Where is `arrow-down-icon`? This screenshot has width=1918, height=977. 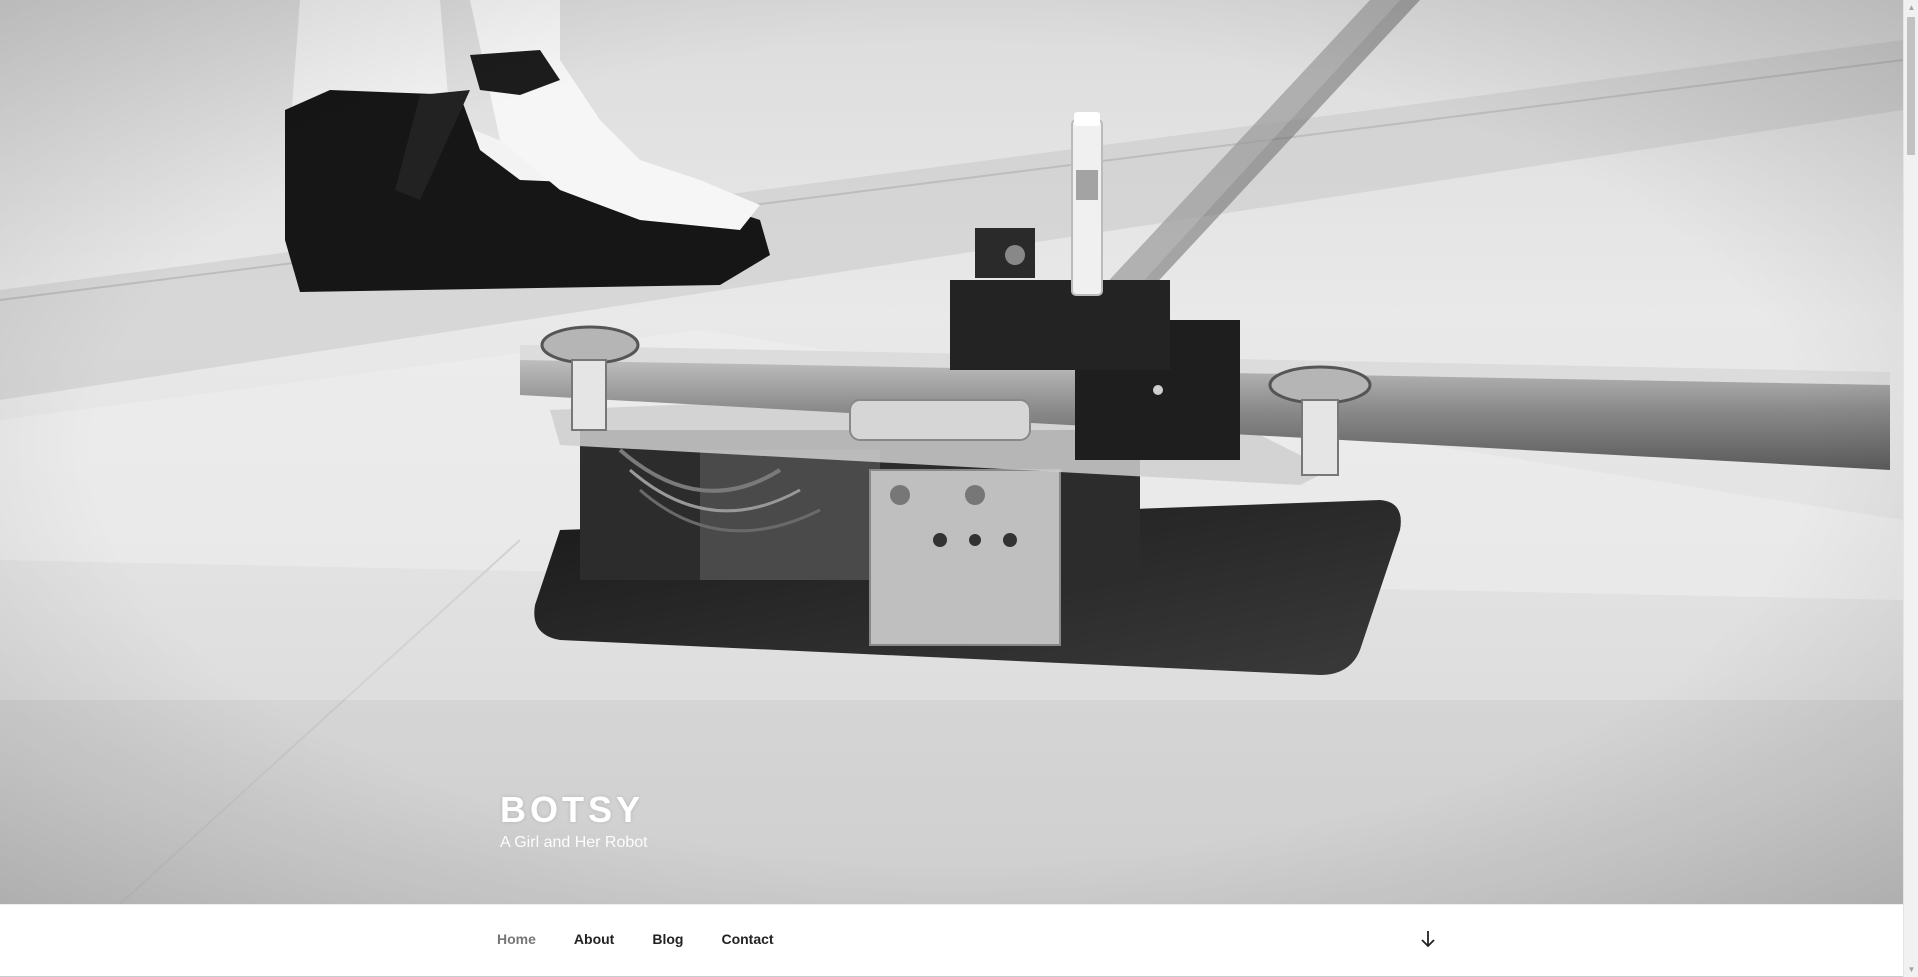 arrow-down-icon is located at coordinates (1428, 939).